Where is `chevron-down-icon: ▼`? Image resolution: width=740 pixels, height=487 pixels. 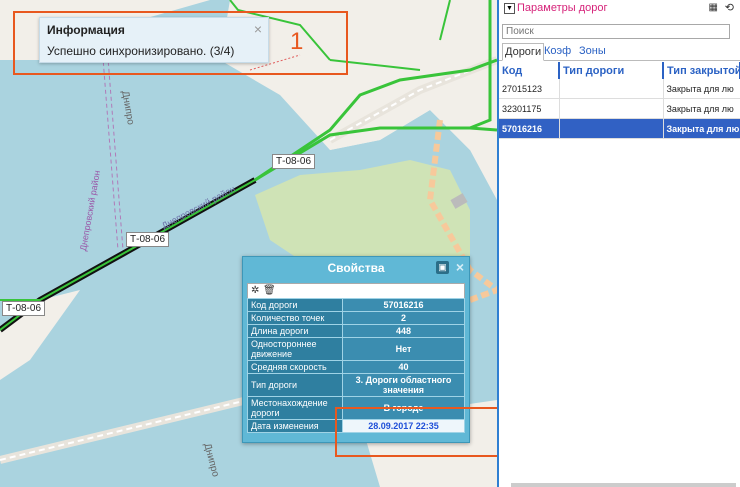 chevron-down-icon: ▼ is located at coordinates (509, 8).